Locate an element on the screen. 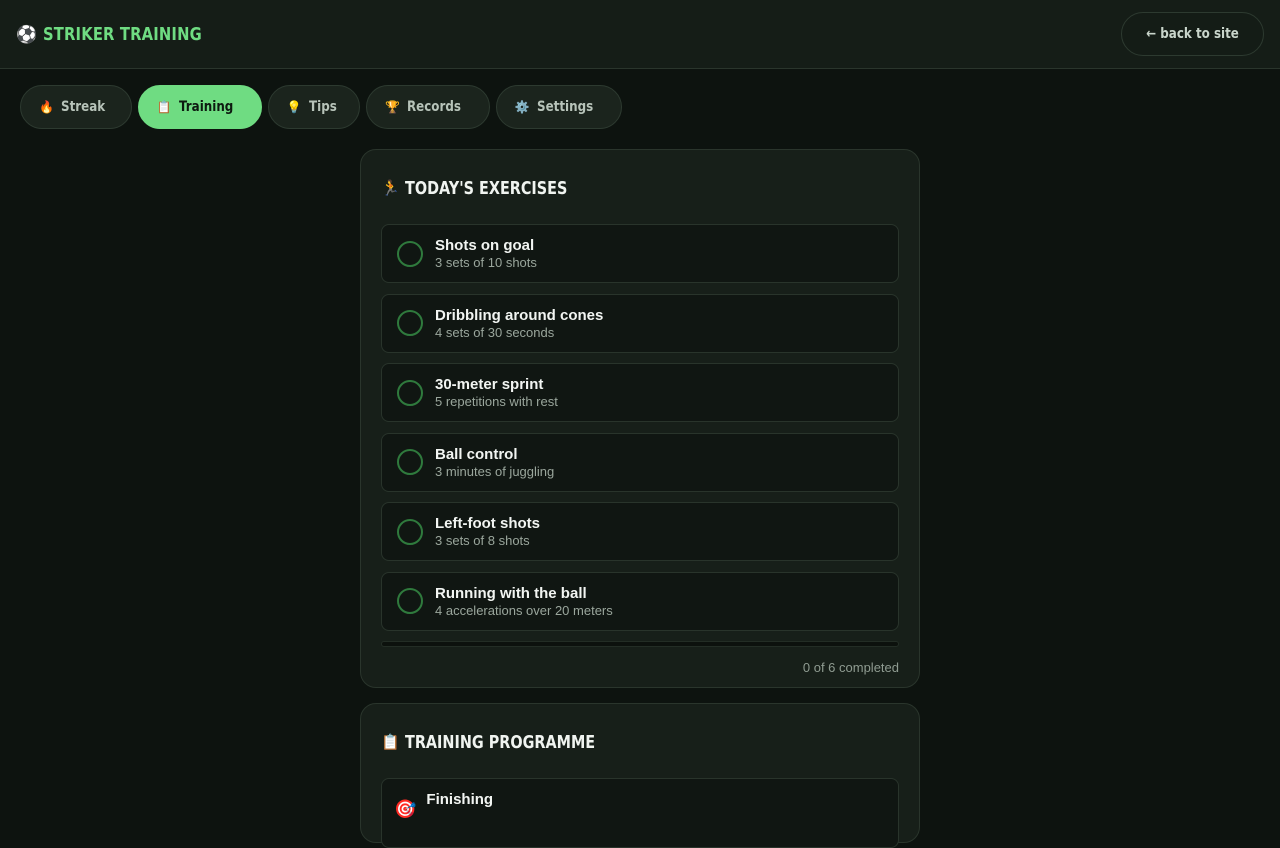  tab-tips: 💡 Tips is located at coordinates (314, 107).